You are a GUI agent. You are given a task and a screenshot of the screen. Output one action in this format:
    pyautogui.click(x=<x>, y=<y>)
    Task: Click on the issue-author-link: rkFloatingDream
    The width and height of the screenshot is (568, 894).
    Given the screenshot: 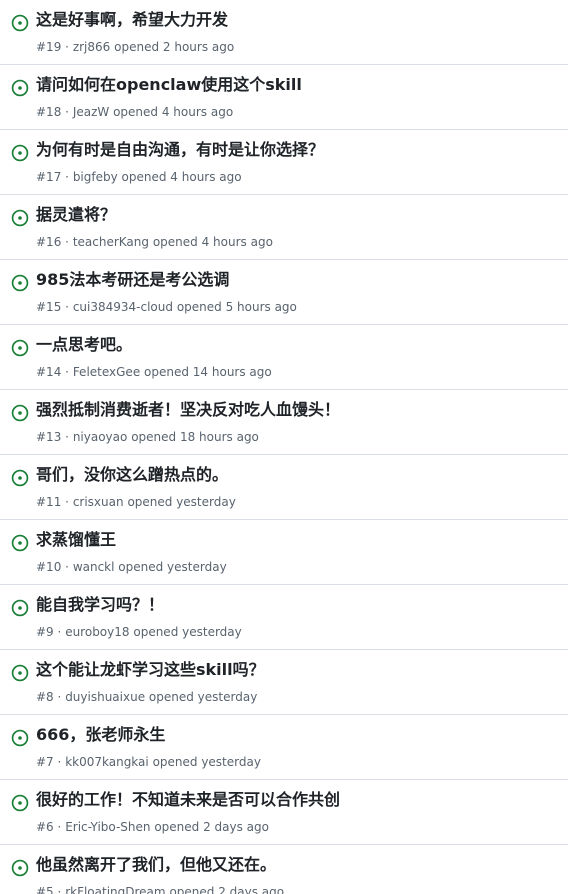 What is the action you would take?
    pyautogui.click(x=115, y=889)
    